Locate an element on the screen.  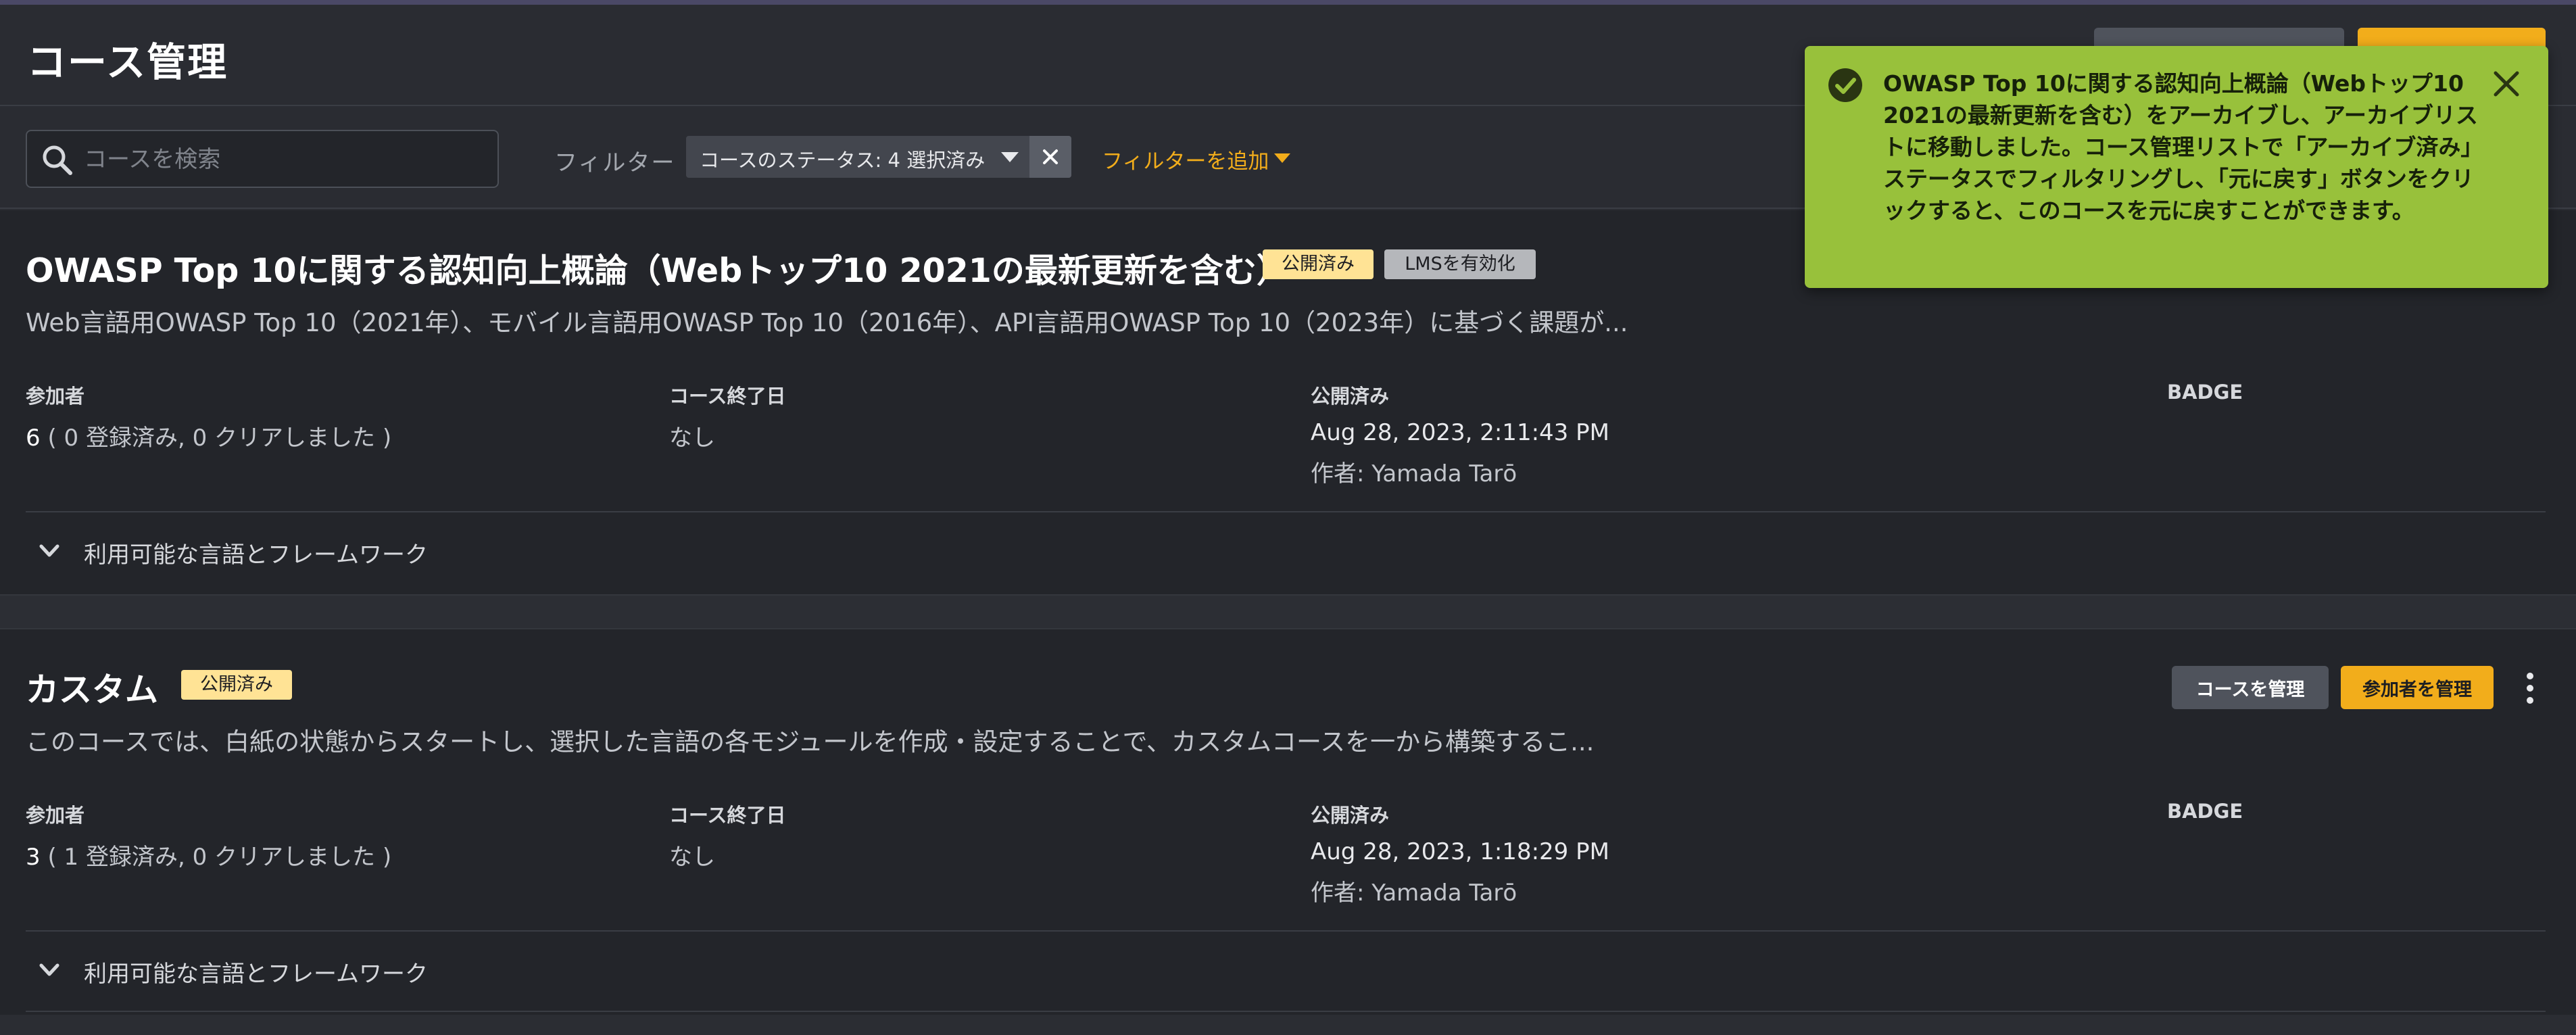
participants-value: 3 ( 1 登録済み, 0 クリアしました ) is located at coordinates (208, 855).